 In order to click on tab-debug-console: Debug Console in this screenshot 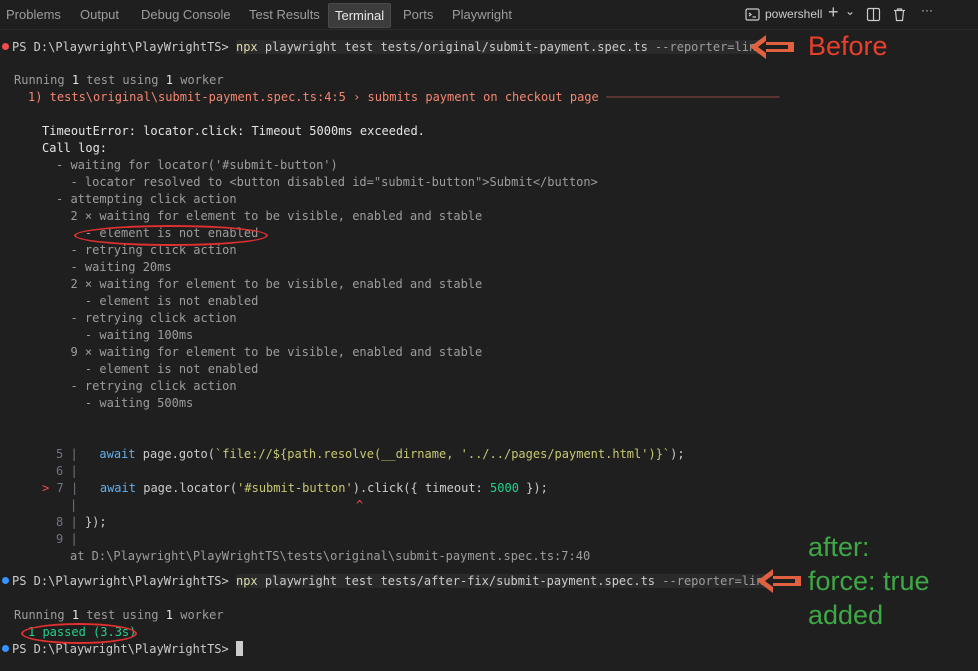, I will do `click(186, 14)`.